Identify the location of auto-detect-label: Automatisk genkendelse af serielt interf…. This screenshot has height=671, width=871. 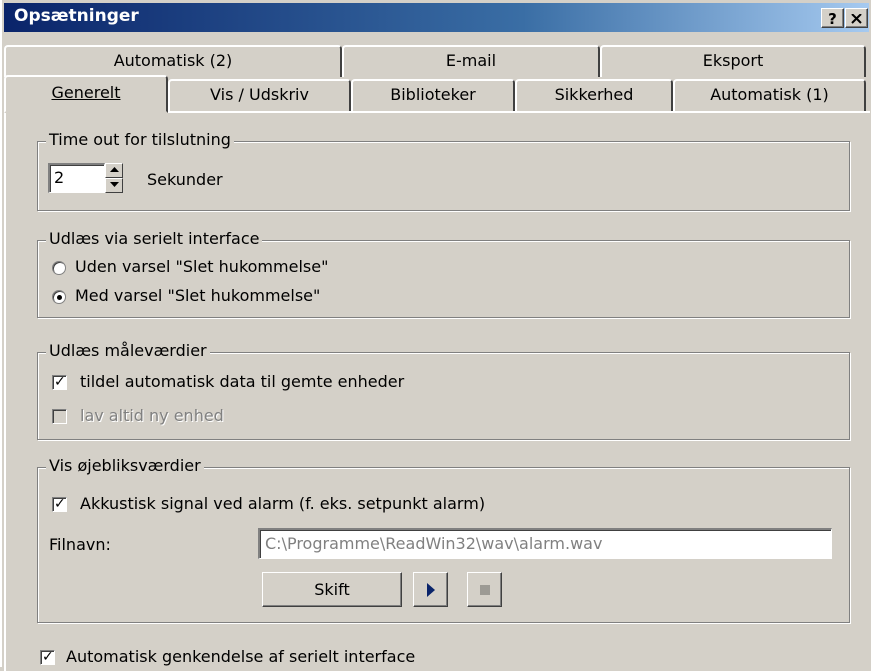
(240, 656).